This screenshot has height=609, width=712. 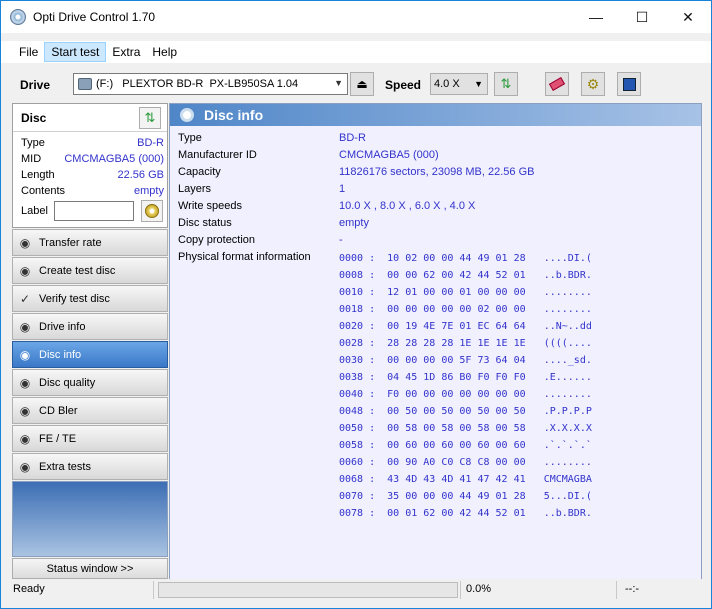 I want to click on cd-icon, so click(x=152, y=211).